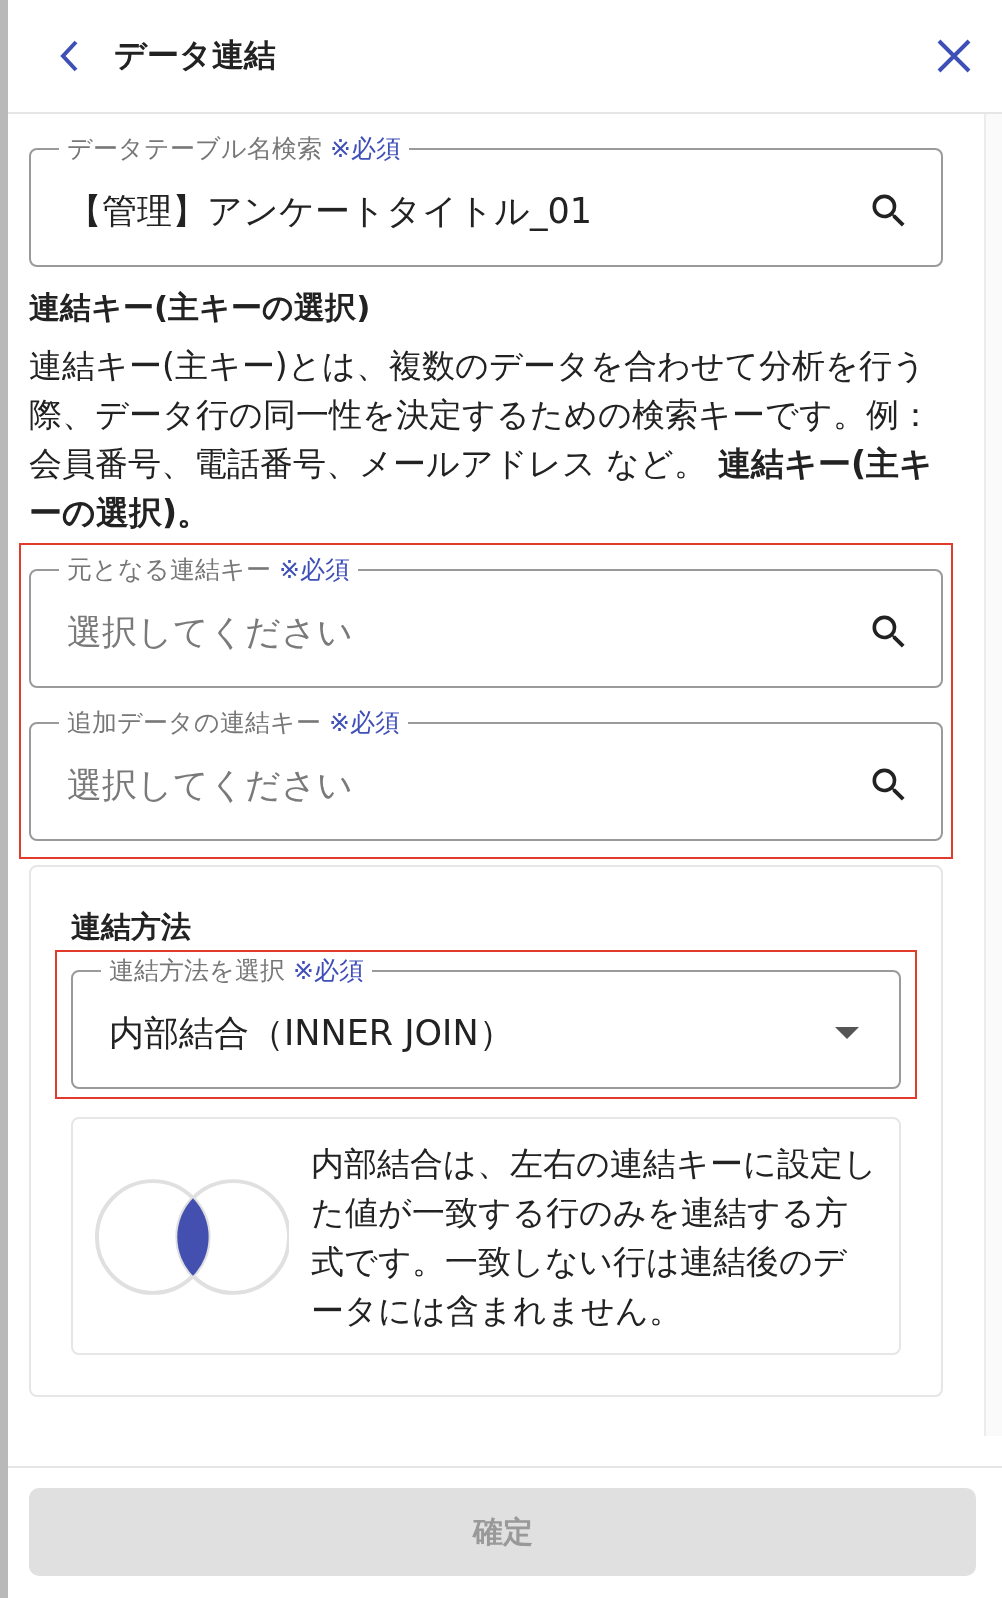 The height and width of the screenshot is (1598, 1002). I want to click on field-label: 元となる連結キー ※必須, so click(208, 570).